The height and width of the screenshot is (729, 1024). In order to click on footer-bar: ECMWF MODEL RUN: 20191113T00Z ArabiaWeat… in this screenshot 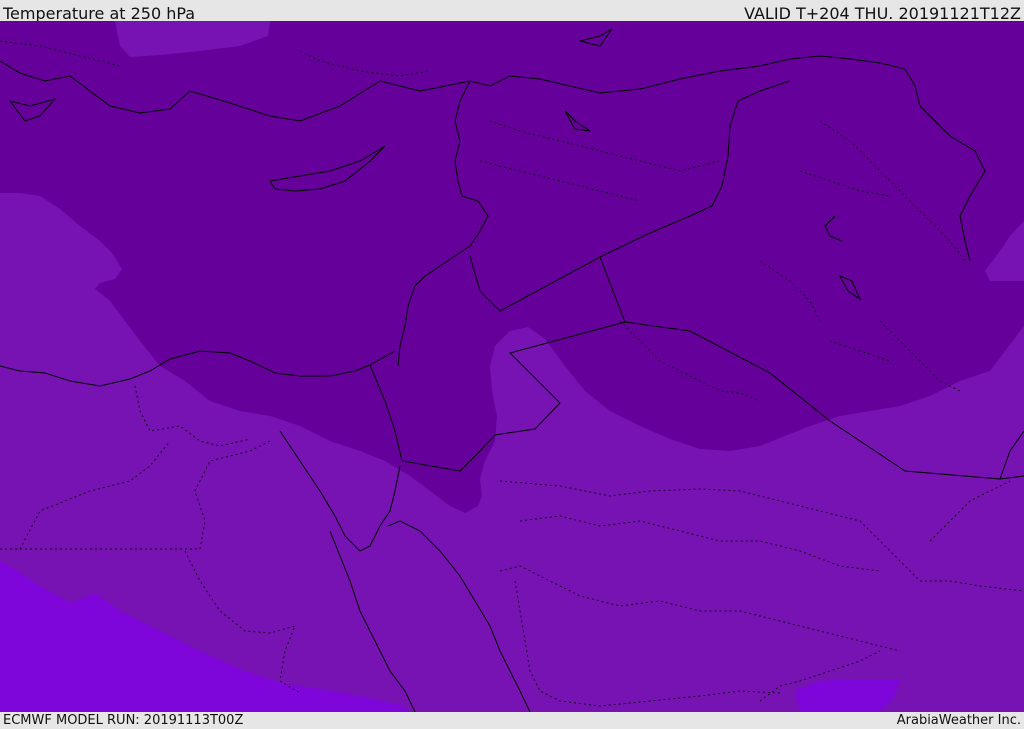, I will do `click(512, 720)`.